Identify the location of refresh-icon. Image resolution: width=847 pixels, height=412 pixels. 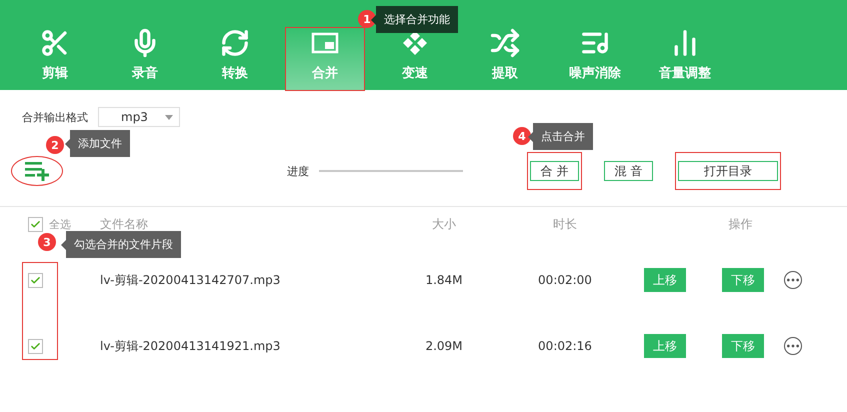
(235, 43).